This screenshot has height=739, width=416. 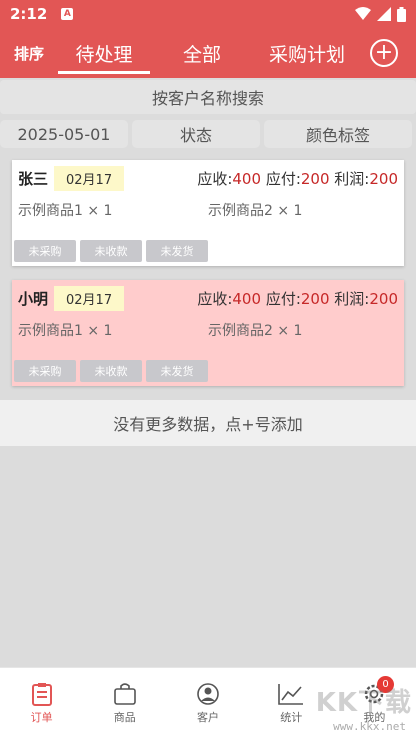 What do you see at coordinates (33, 298) in the screenshot?
I see `customer-name: 小明` at bounding box center [33, 298].